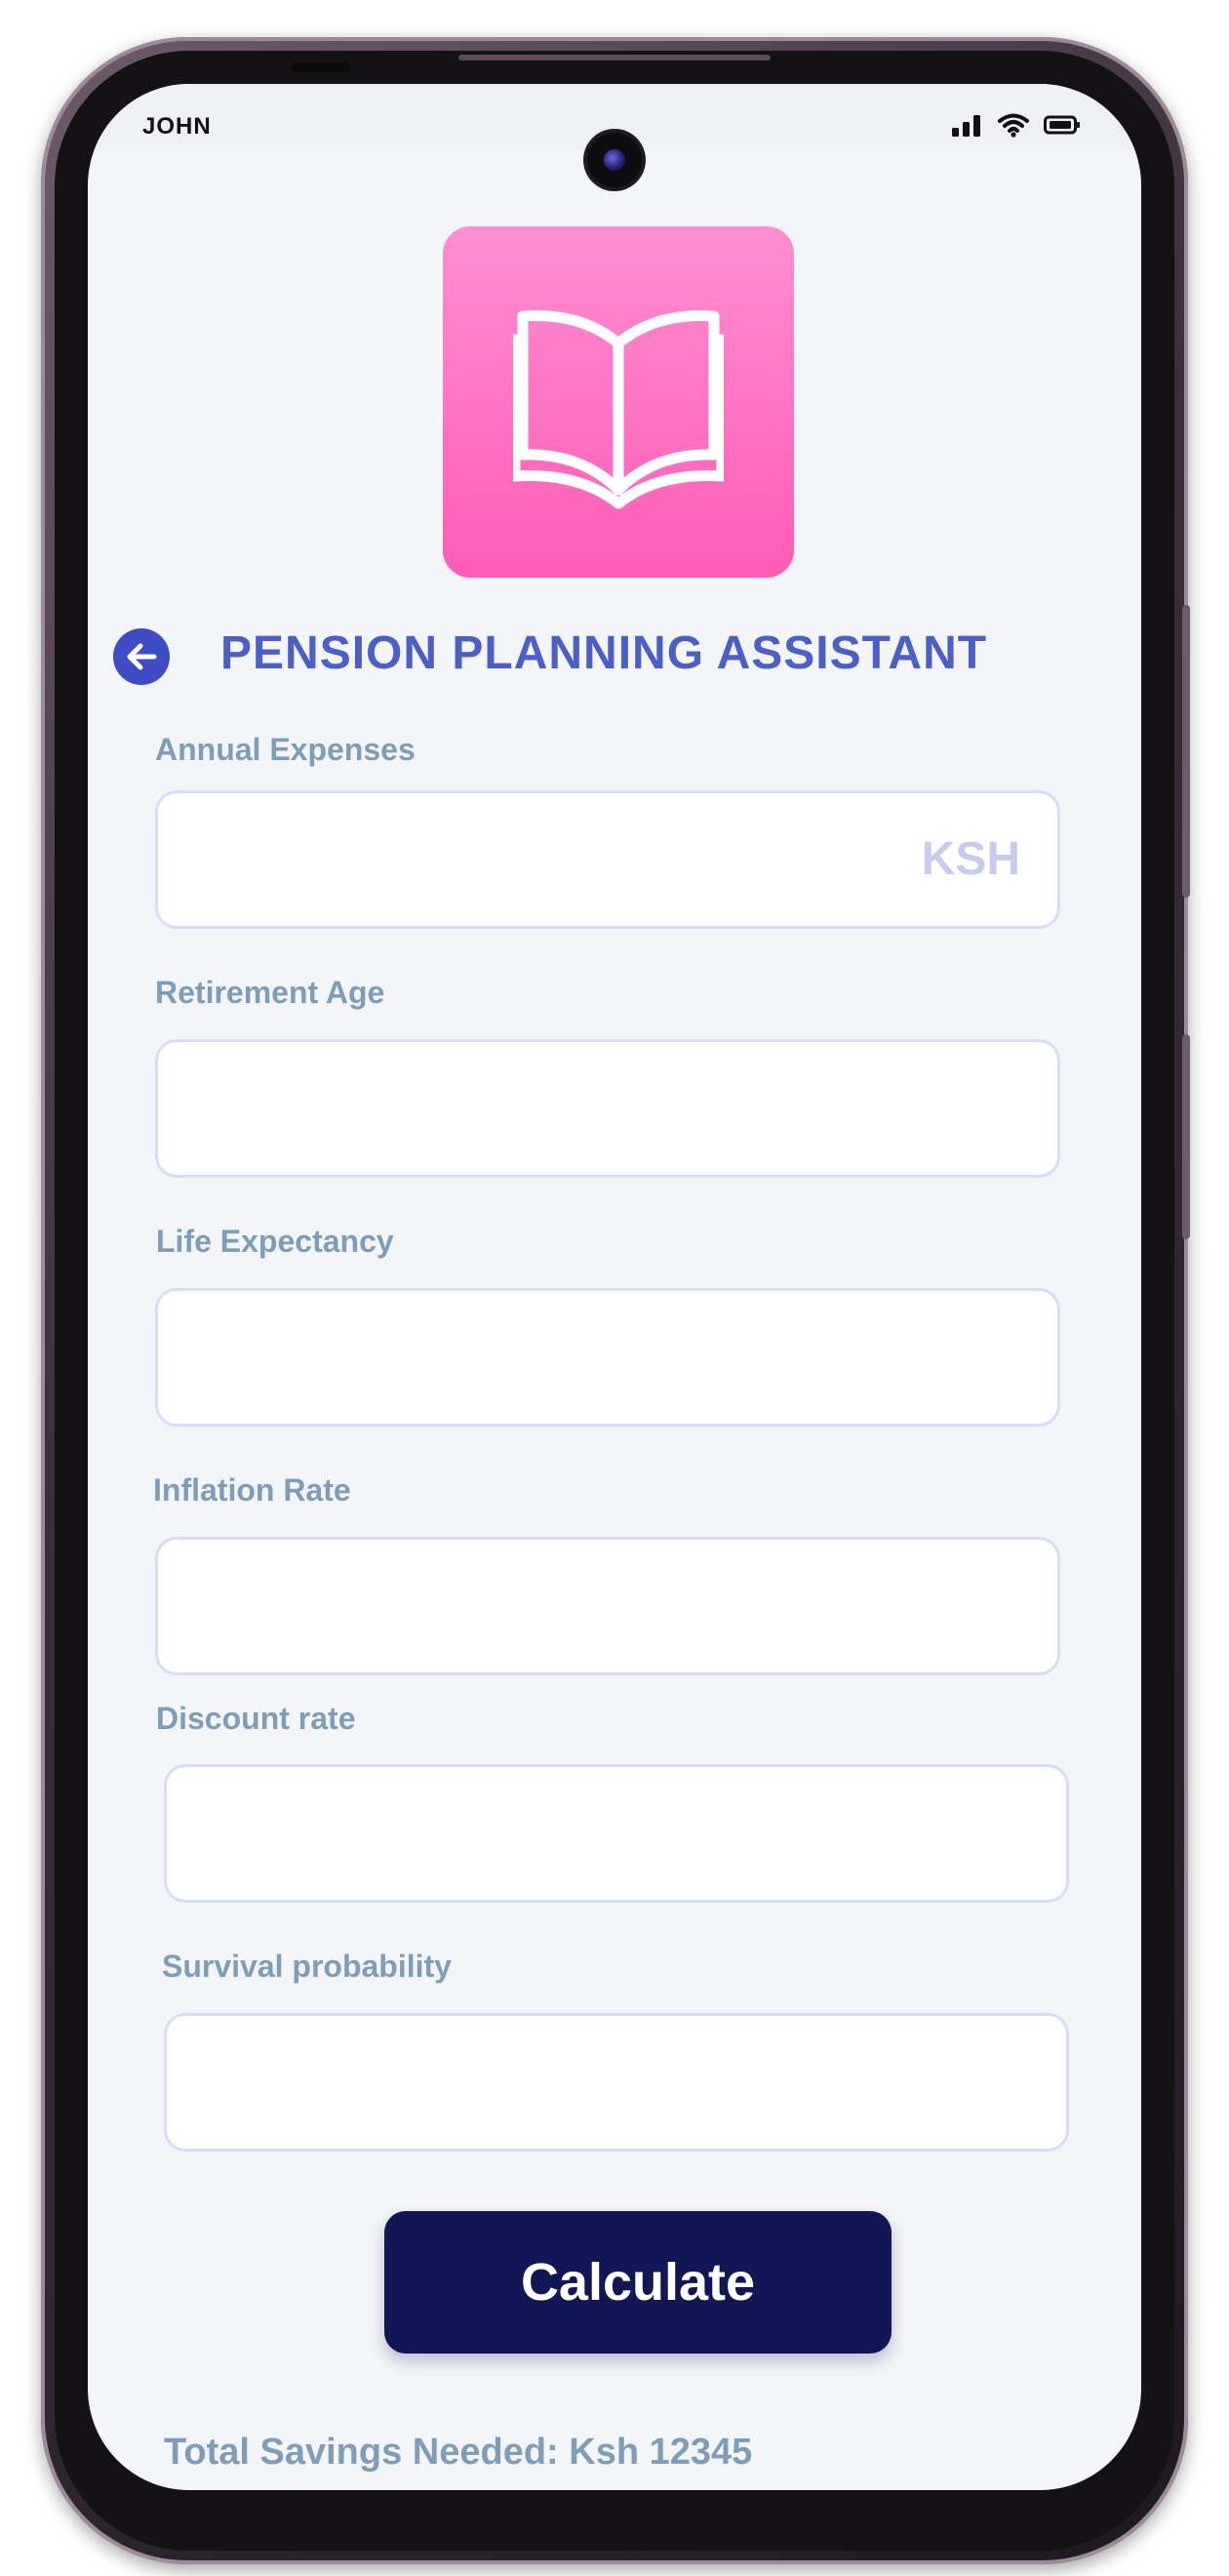  I want to click on open-book-icon, so click(618, 409).